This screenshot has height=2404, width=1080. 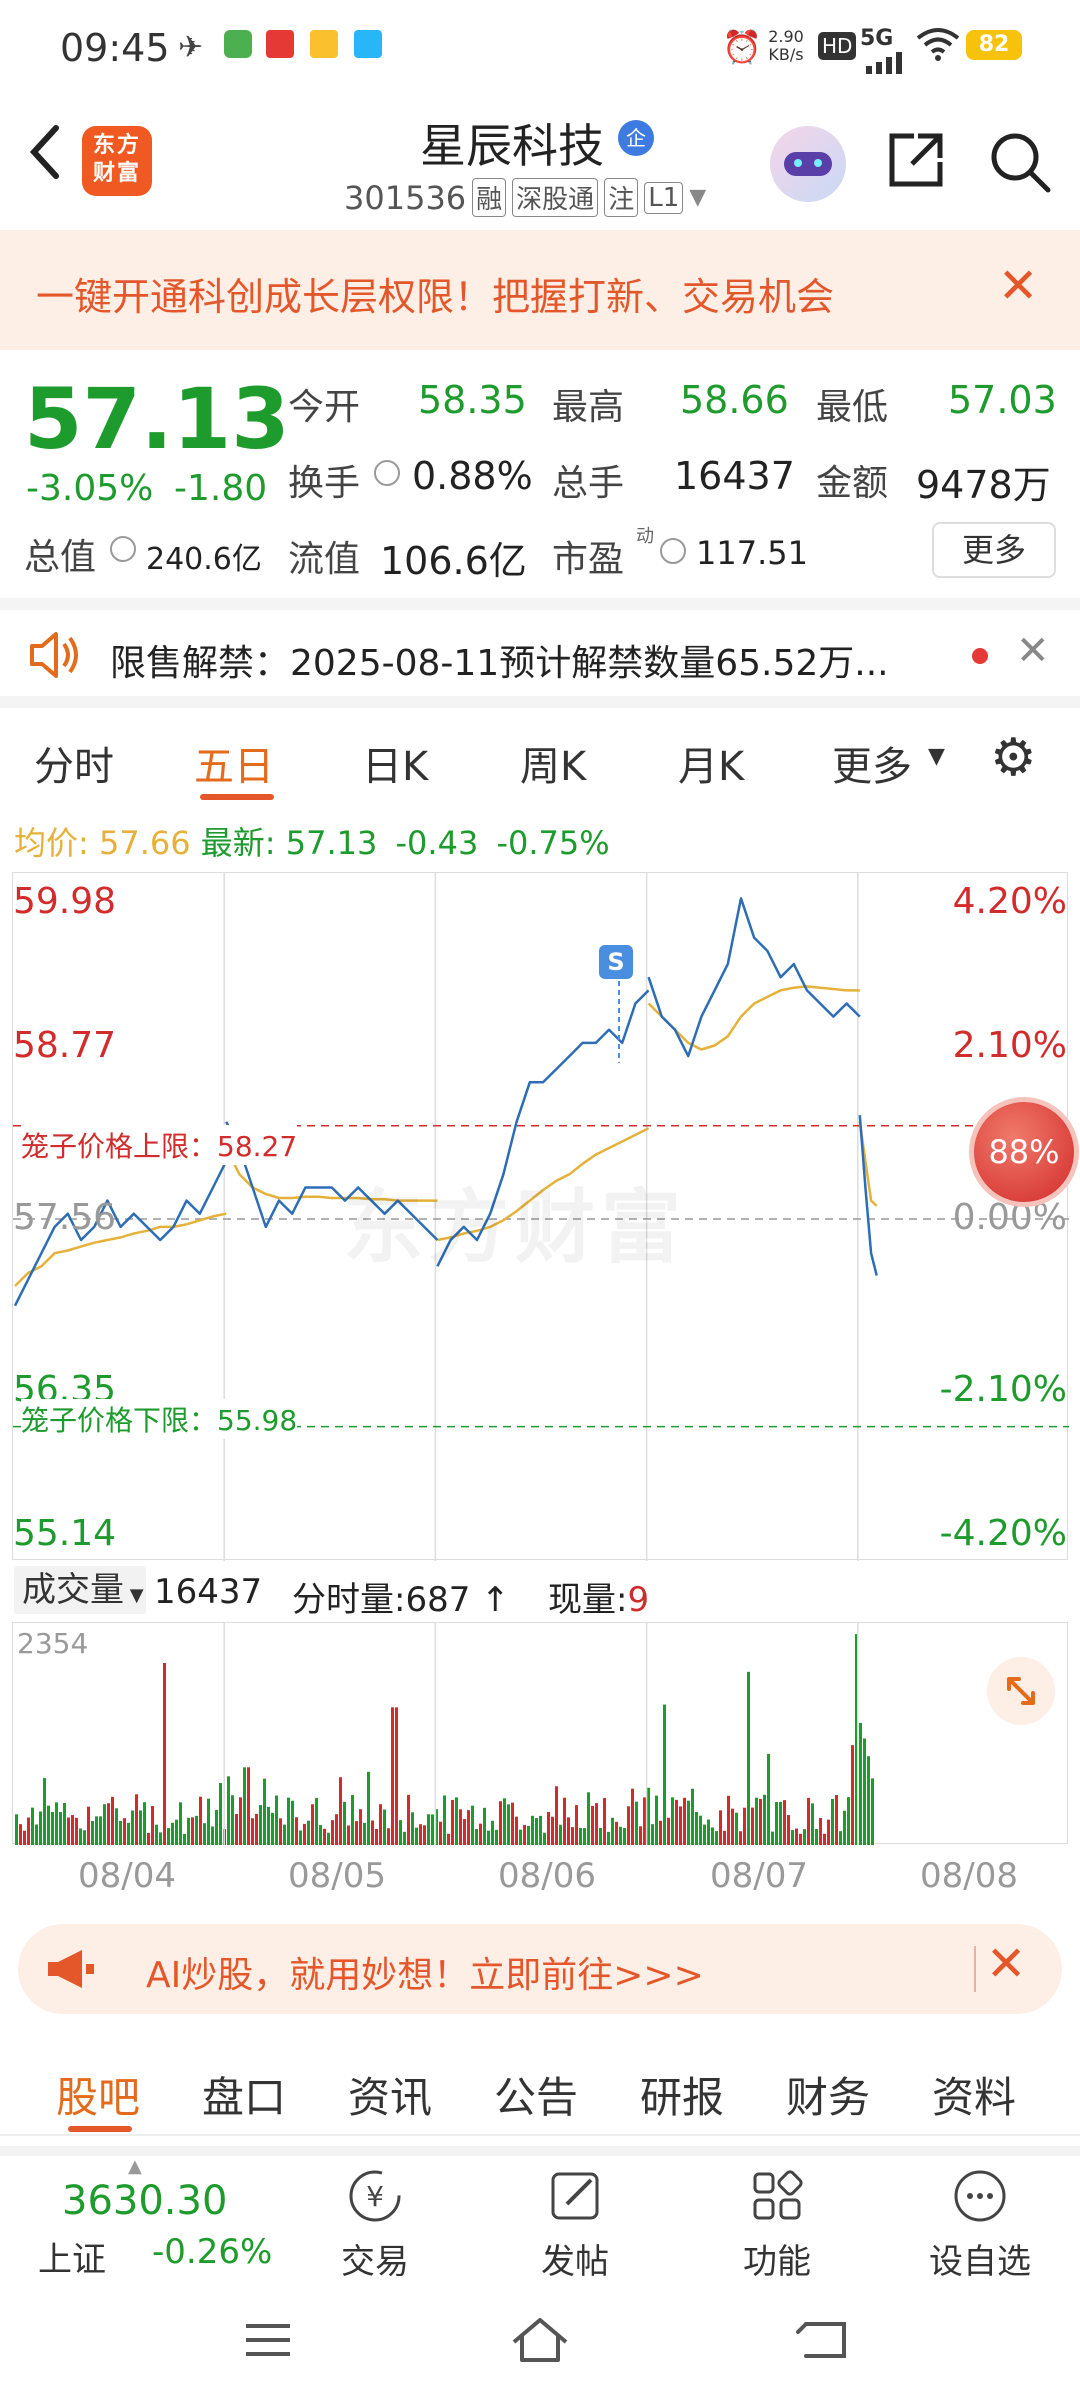 I want to click on ai-banner-text: AI炒股，就用妙想！立即前往>>>, so click(x=425, y=1972).